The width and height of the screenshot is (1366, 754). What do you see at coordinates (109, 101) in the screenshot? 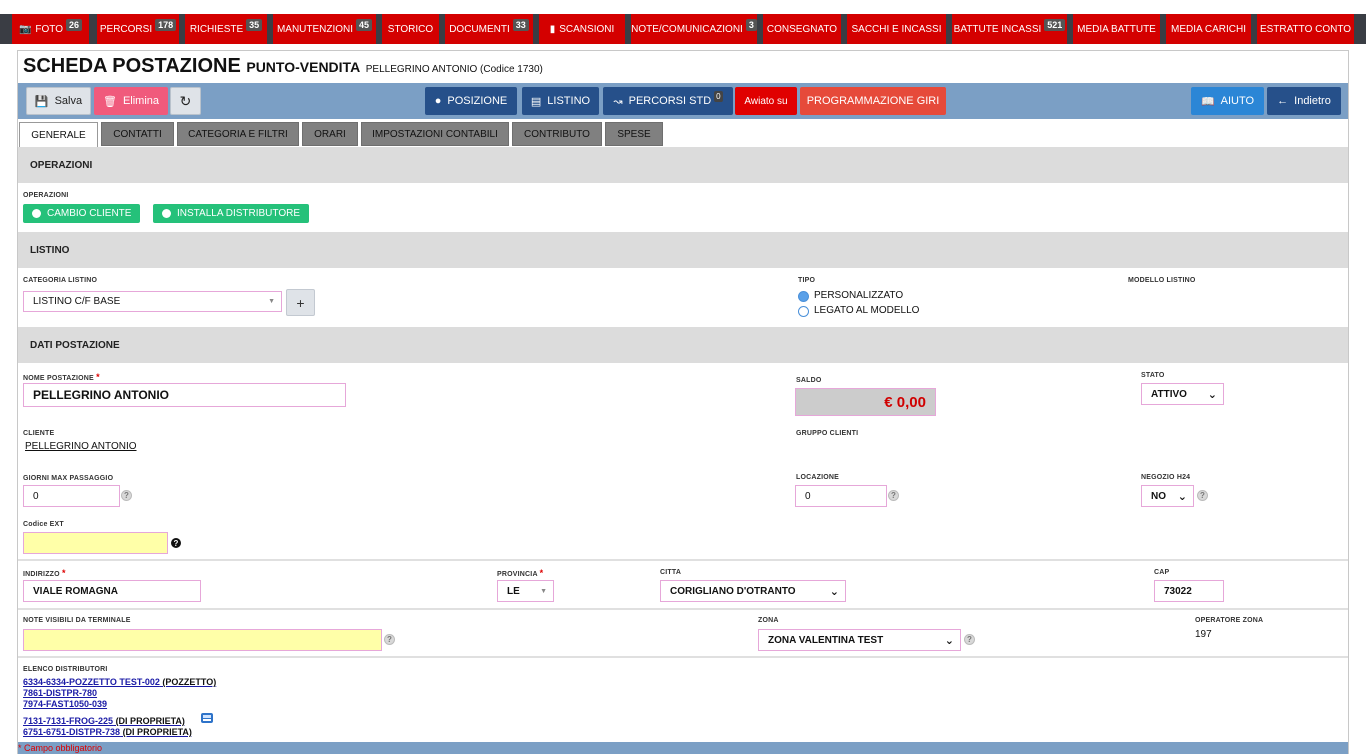
I see `trash-icon: 🗑` at bounding box center [109, 101].